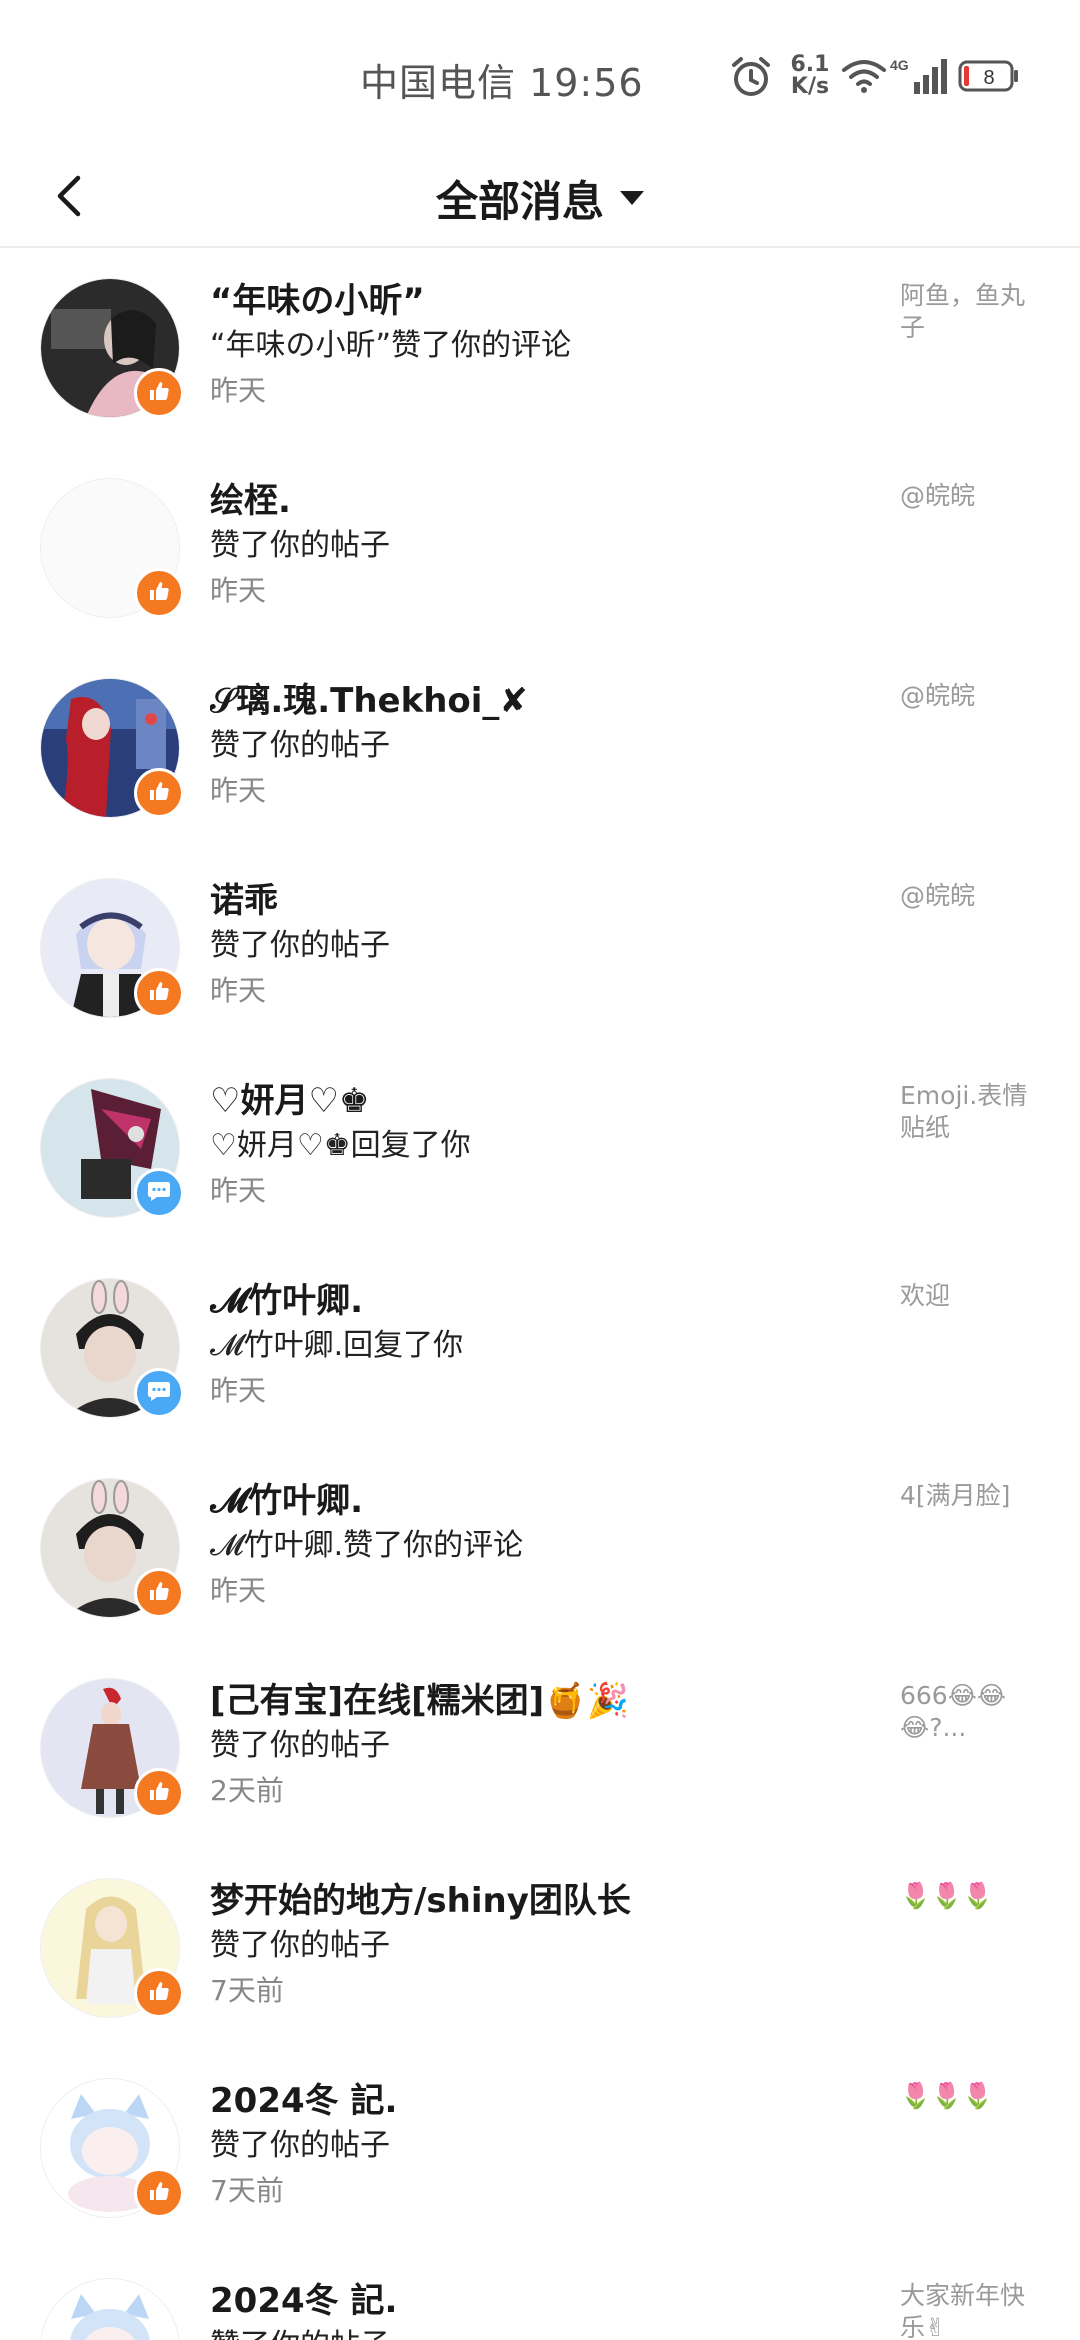  Describe the element at coordinates (540, 301) in the screenshot. I see `user-name: “年味の小昕”` at that location.